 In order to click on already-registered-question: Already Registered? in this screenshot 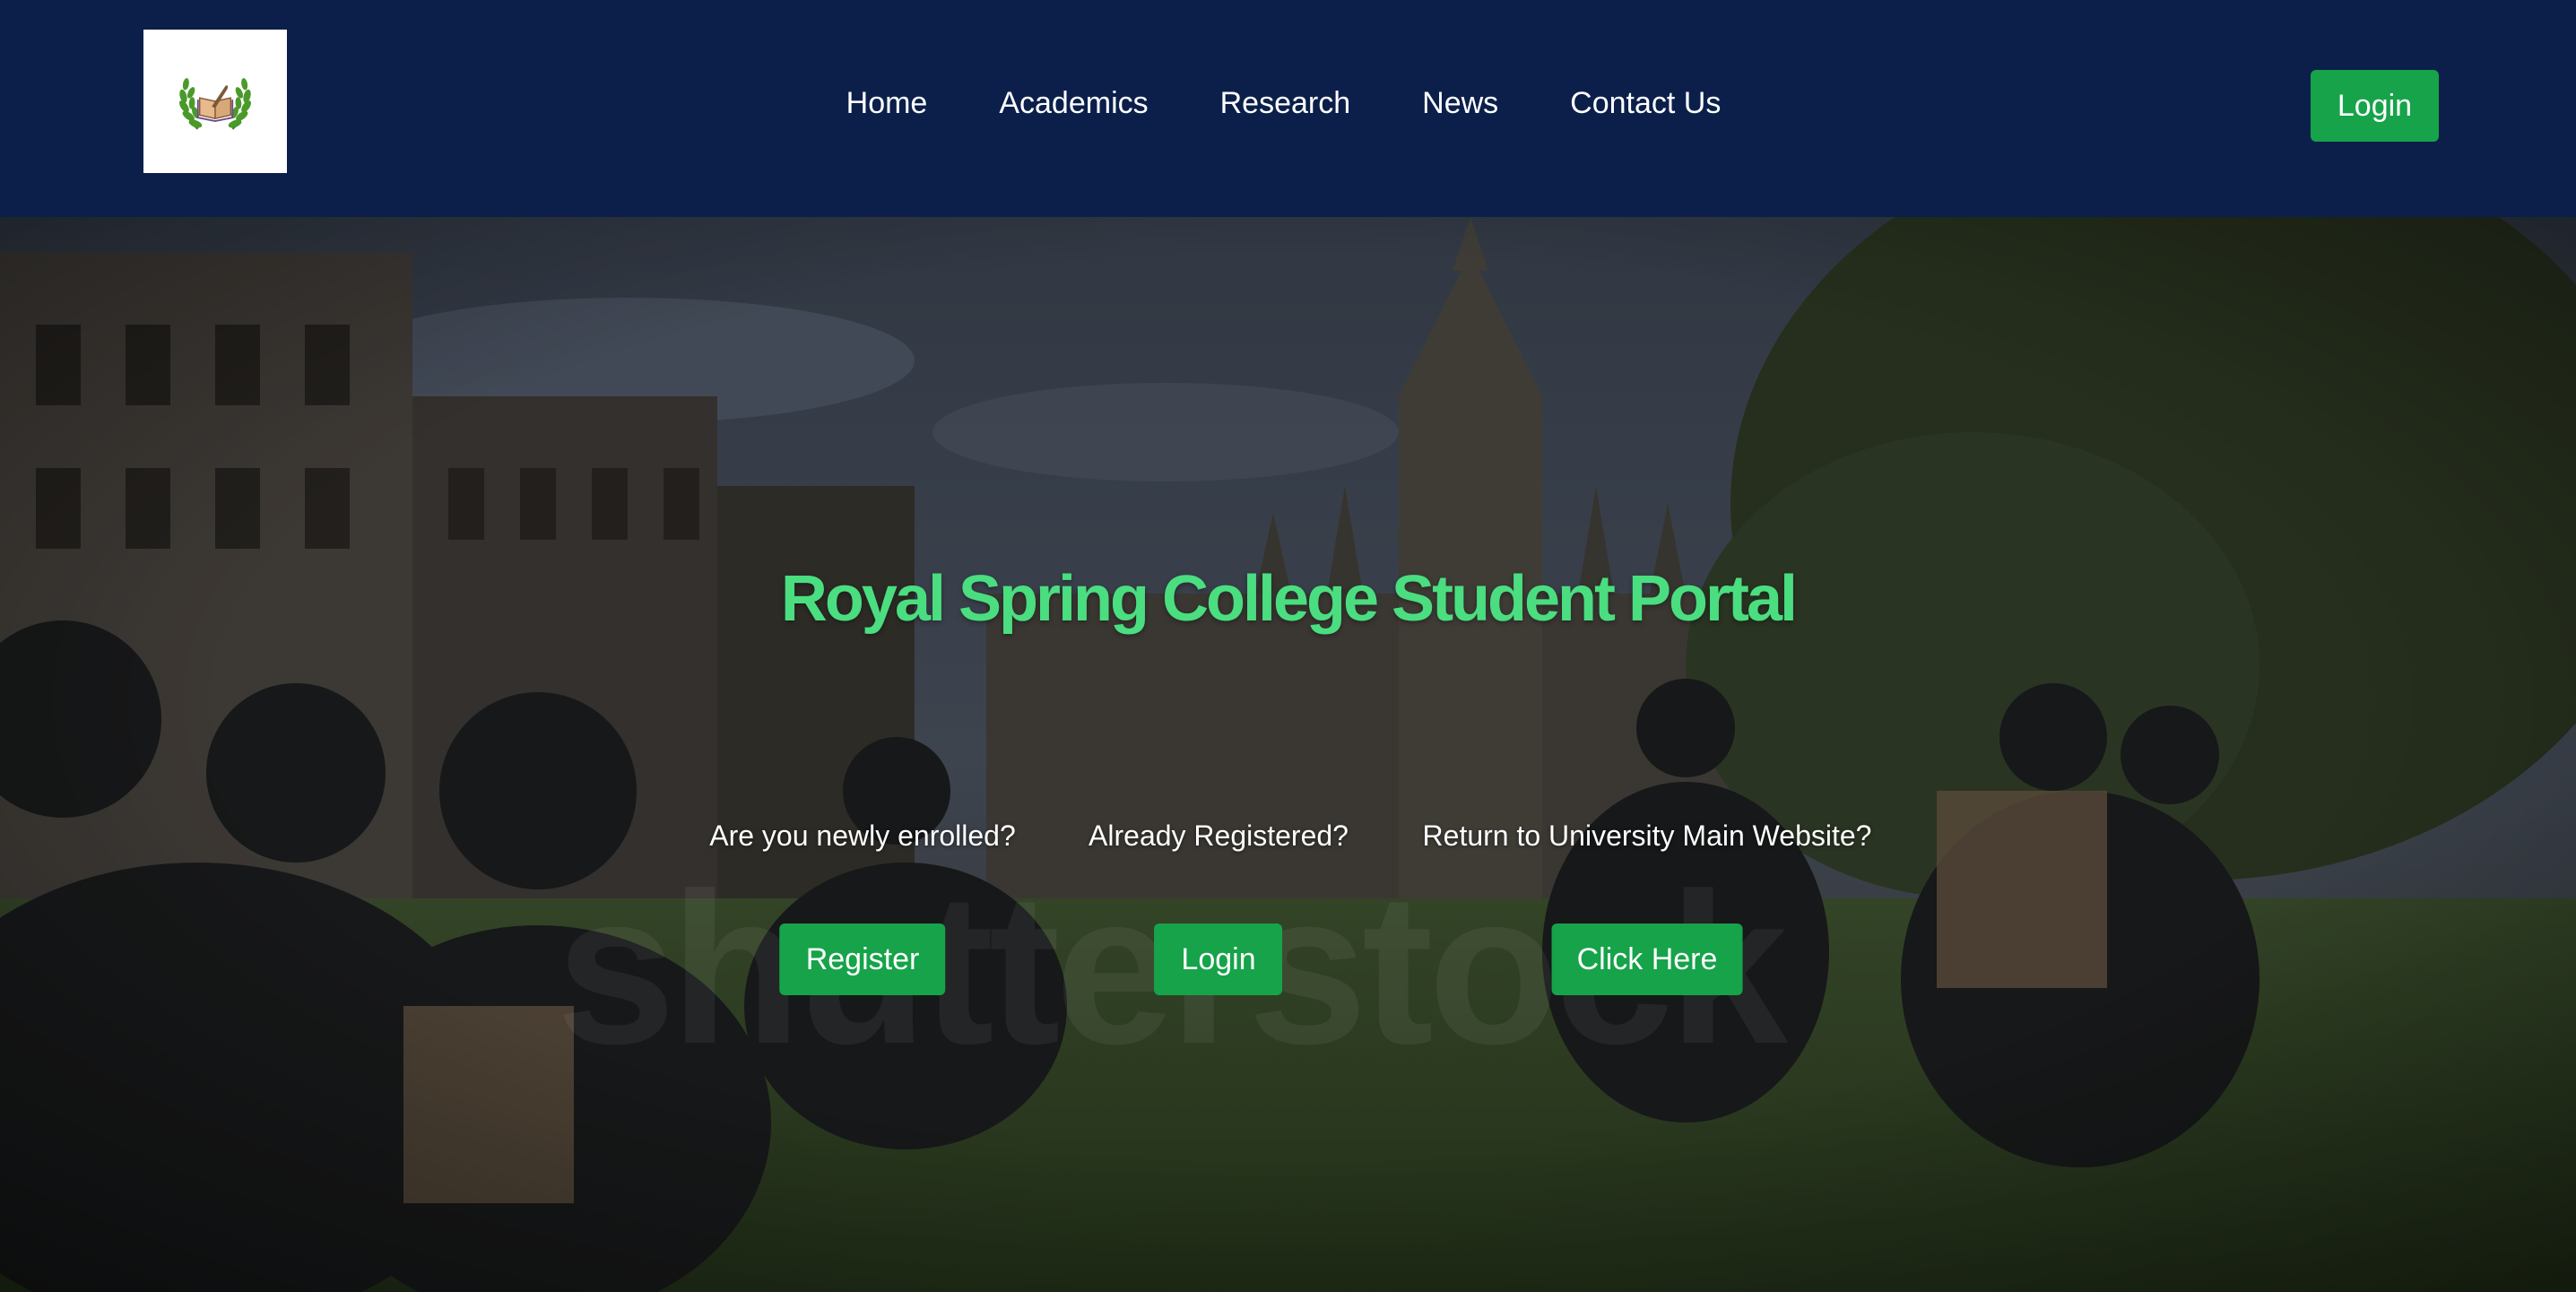, I will do `click(1219, 835)`.